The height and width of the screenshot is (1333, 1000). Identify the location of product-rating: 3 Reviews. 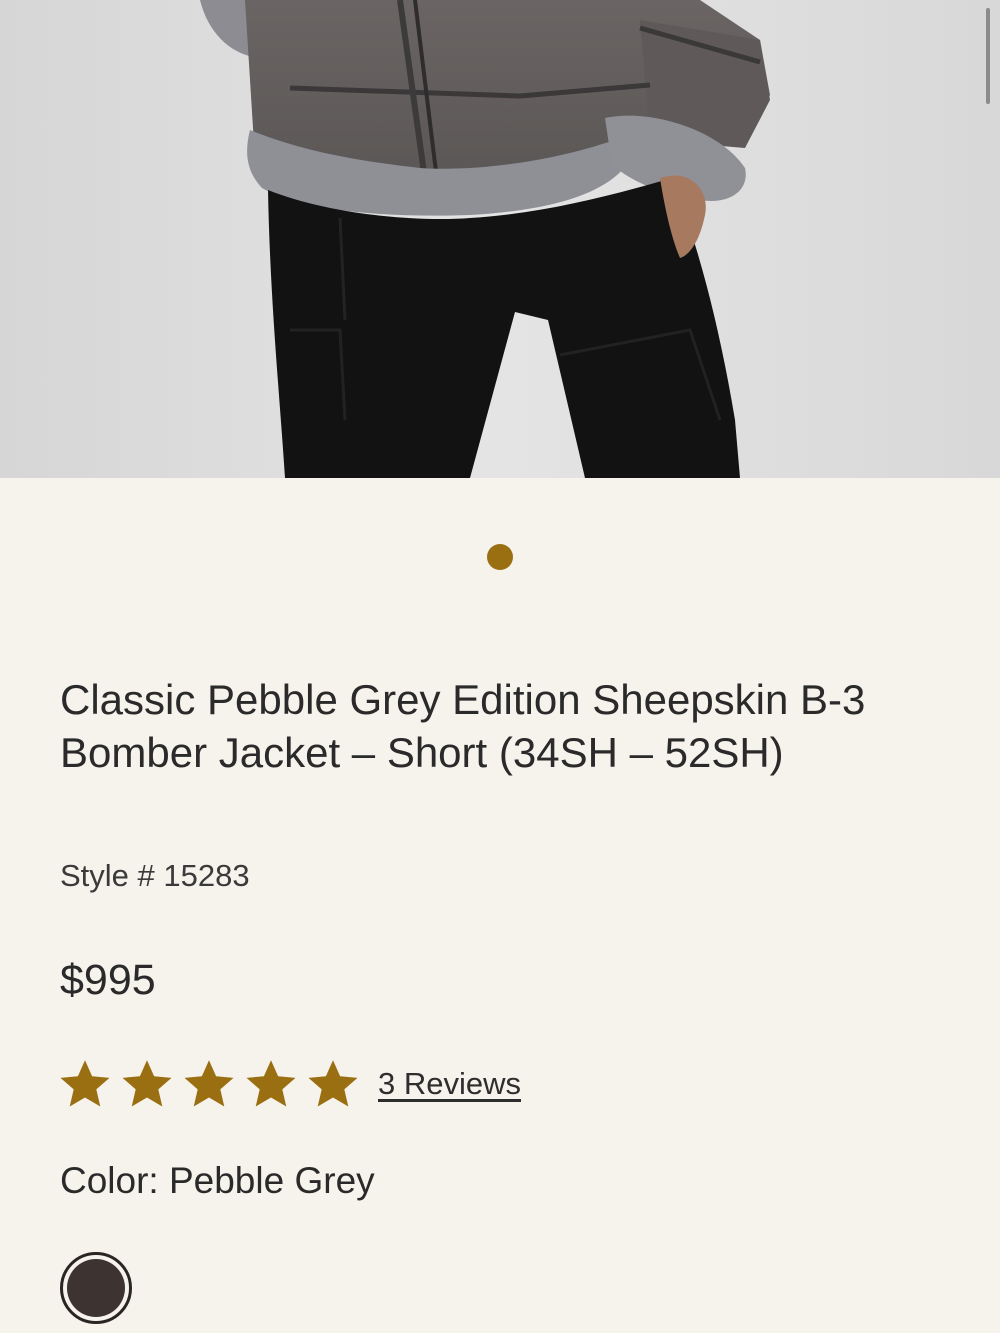
(288, 1084).